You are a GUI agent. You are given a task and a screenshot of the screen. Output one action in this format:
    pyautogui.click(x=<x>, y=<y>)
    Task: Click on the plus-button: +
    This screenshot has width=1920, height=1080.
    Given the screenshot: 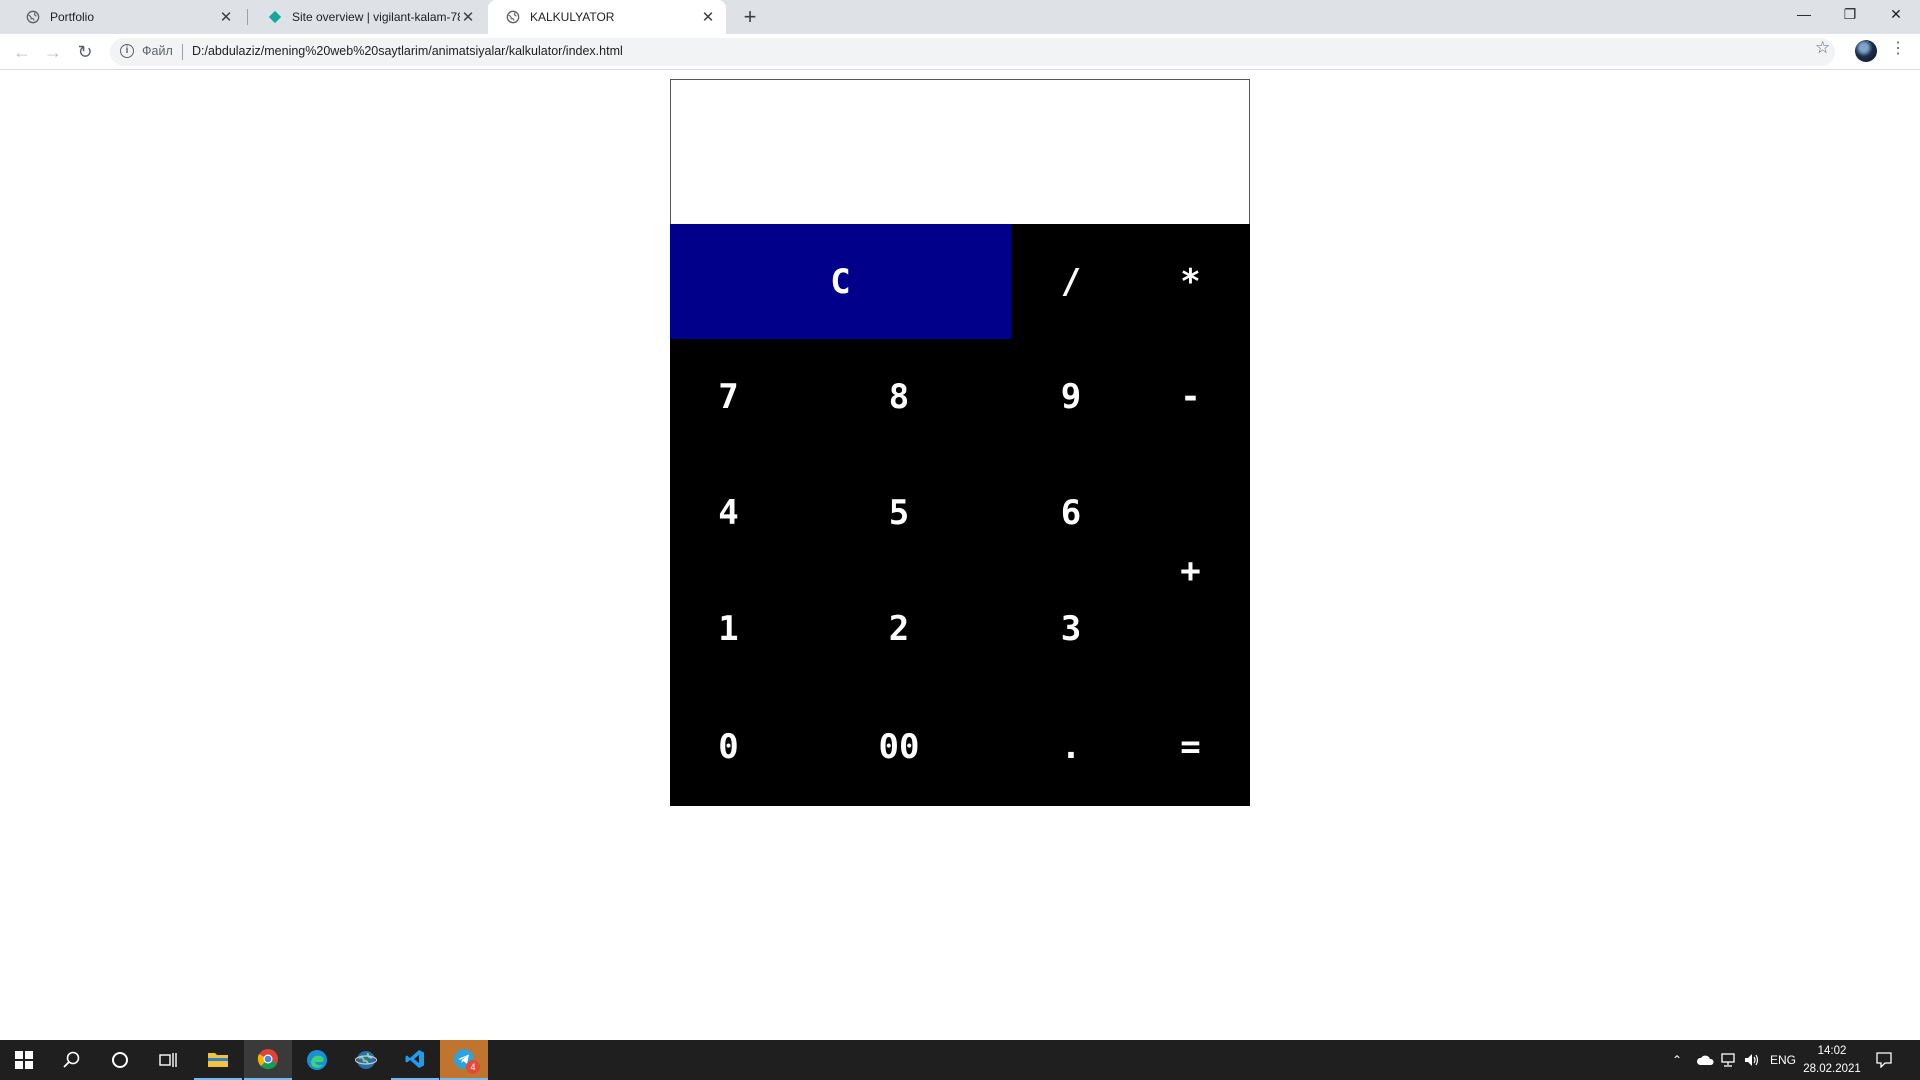 What is the action you would take?
    pyautogui.click(x=1190, y=571)
    